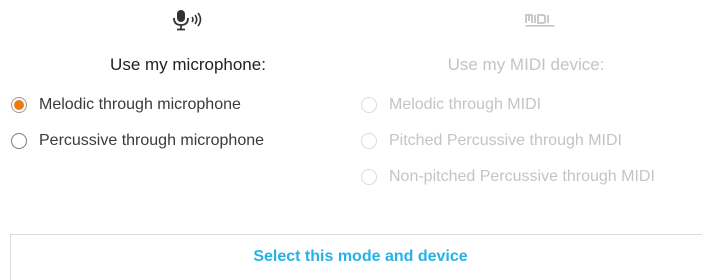  What do you see at coordinates (188, 64) in the screenshot?
I see `microphone-heading: Use my microphone:` at bounding box center [188, 64].